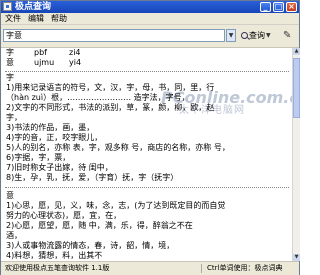 The image size is (320, 275). Describe the element at coordinates (110, 87) in the screenshot. I see `definition-line: 1)用来记录语言的符号，文，汉，字，母，书，同，里，行` at that location.